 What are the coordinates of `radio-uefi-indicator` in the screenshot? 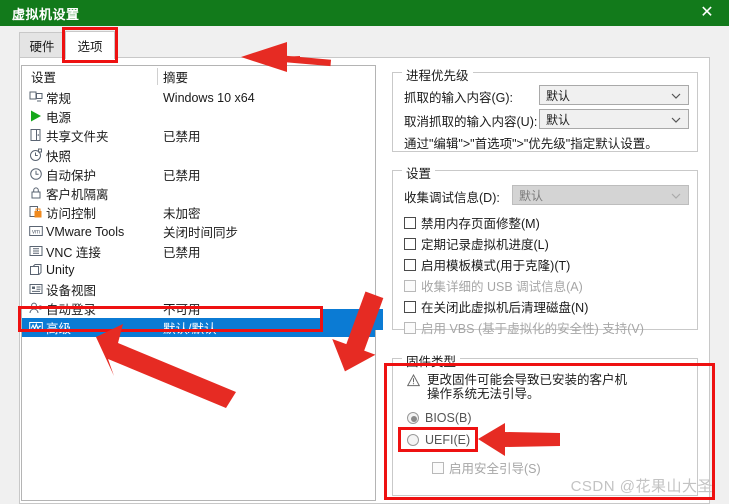 It's located at (413, 440).